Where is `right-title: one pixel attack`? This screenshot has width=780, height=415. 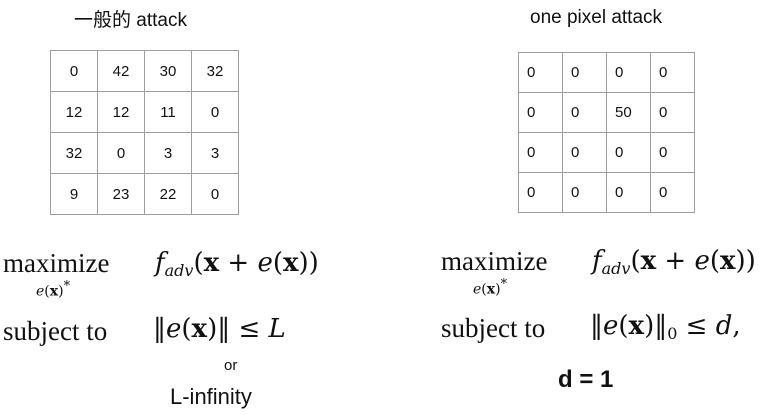
right-title: one pixel attack is located at coordinates (596, 17).